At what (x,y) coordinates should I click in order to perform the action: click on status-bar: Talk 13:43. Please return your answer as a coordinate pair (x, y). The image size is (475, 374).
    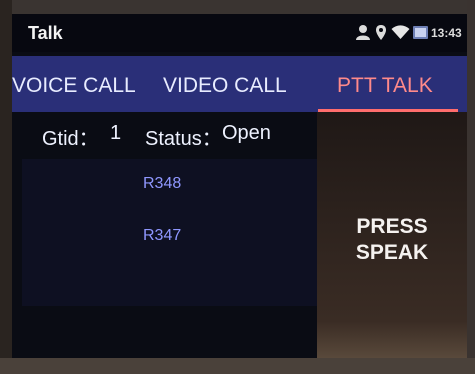
    Looking at the image, I should click on (239, 33).